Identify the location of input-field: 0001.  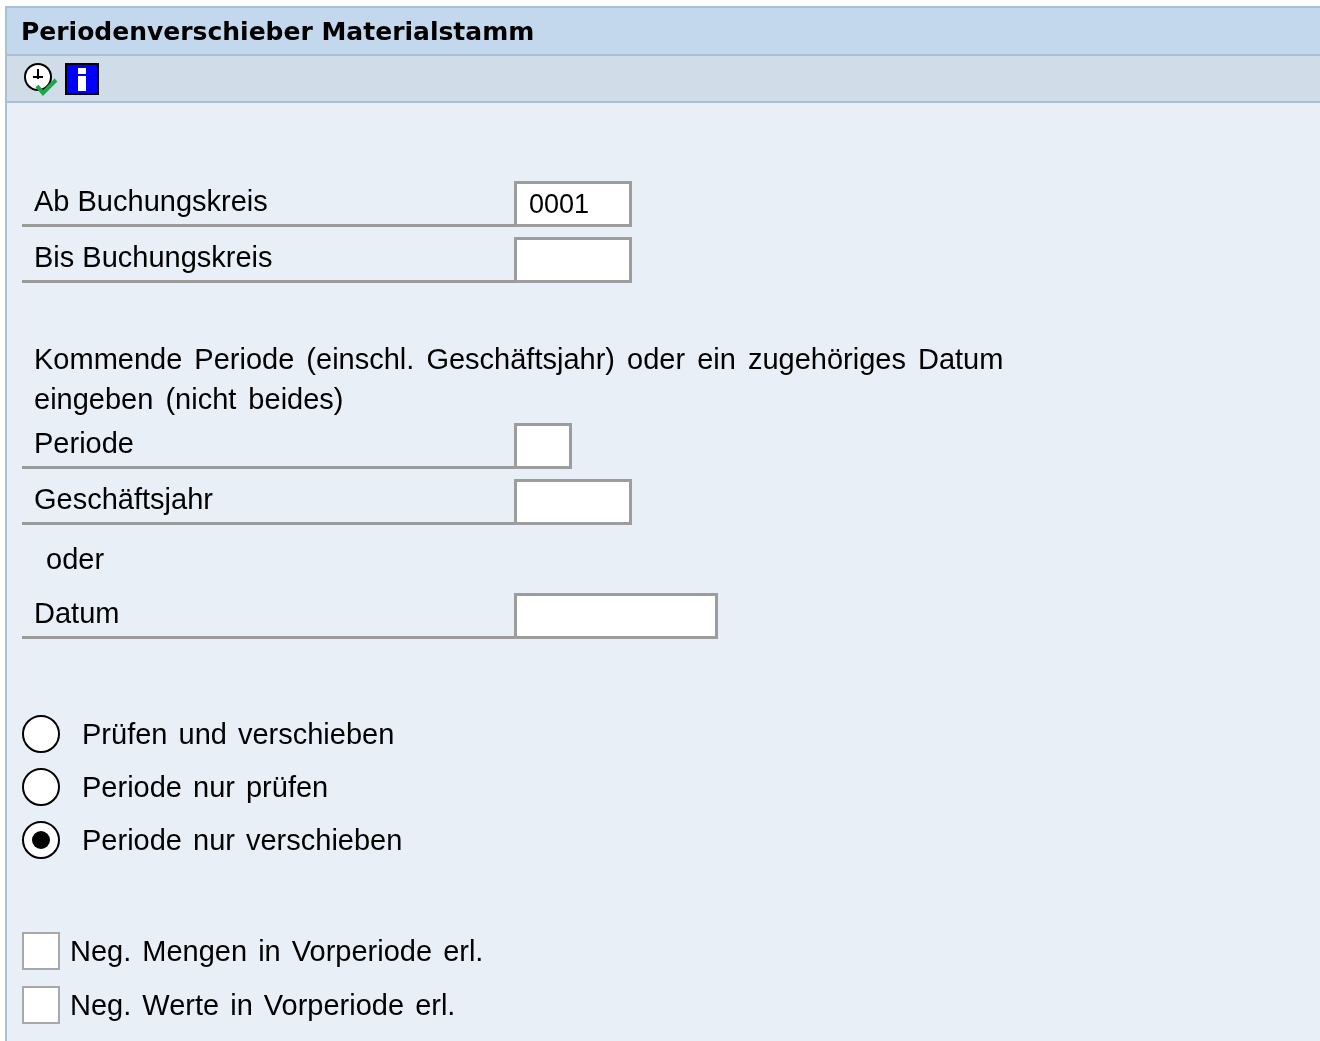
(573, 204).